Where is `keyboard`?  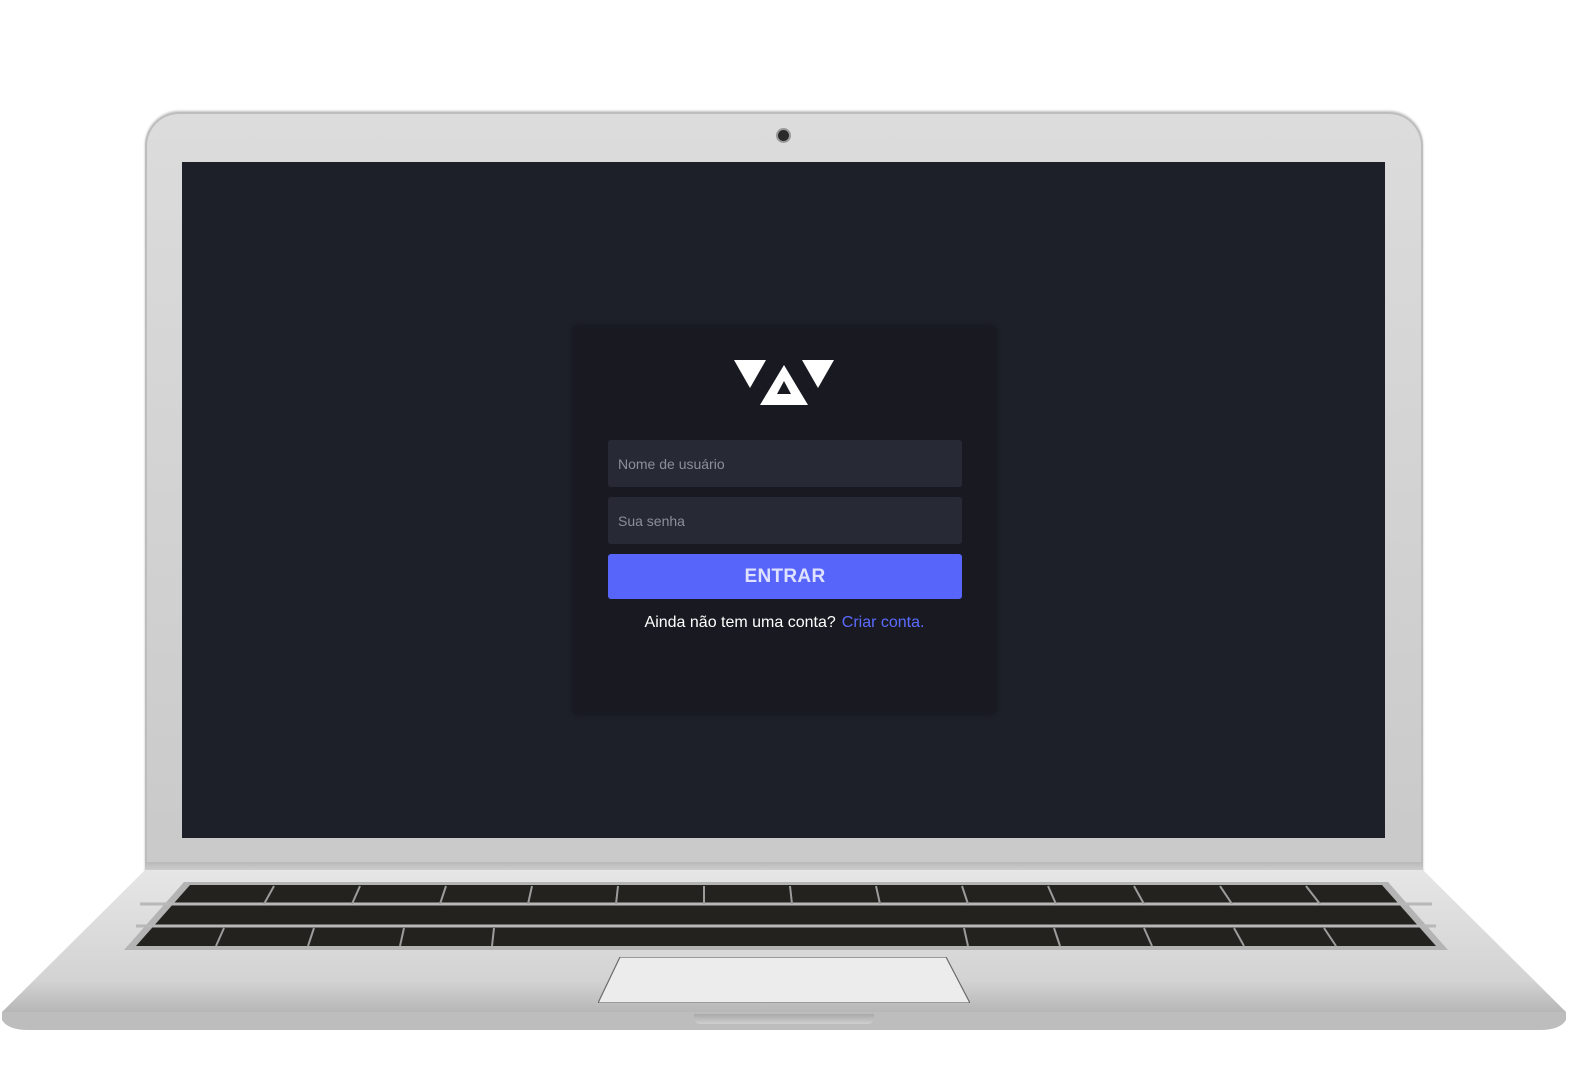
keyboard is located at coordinates (786, 916).